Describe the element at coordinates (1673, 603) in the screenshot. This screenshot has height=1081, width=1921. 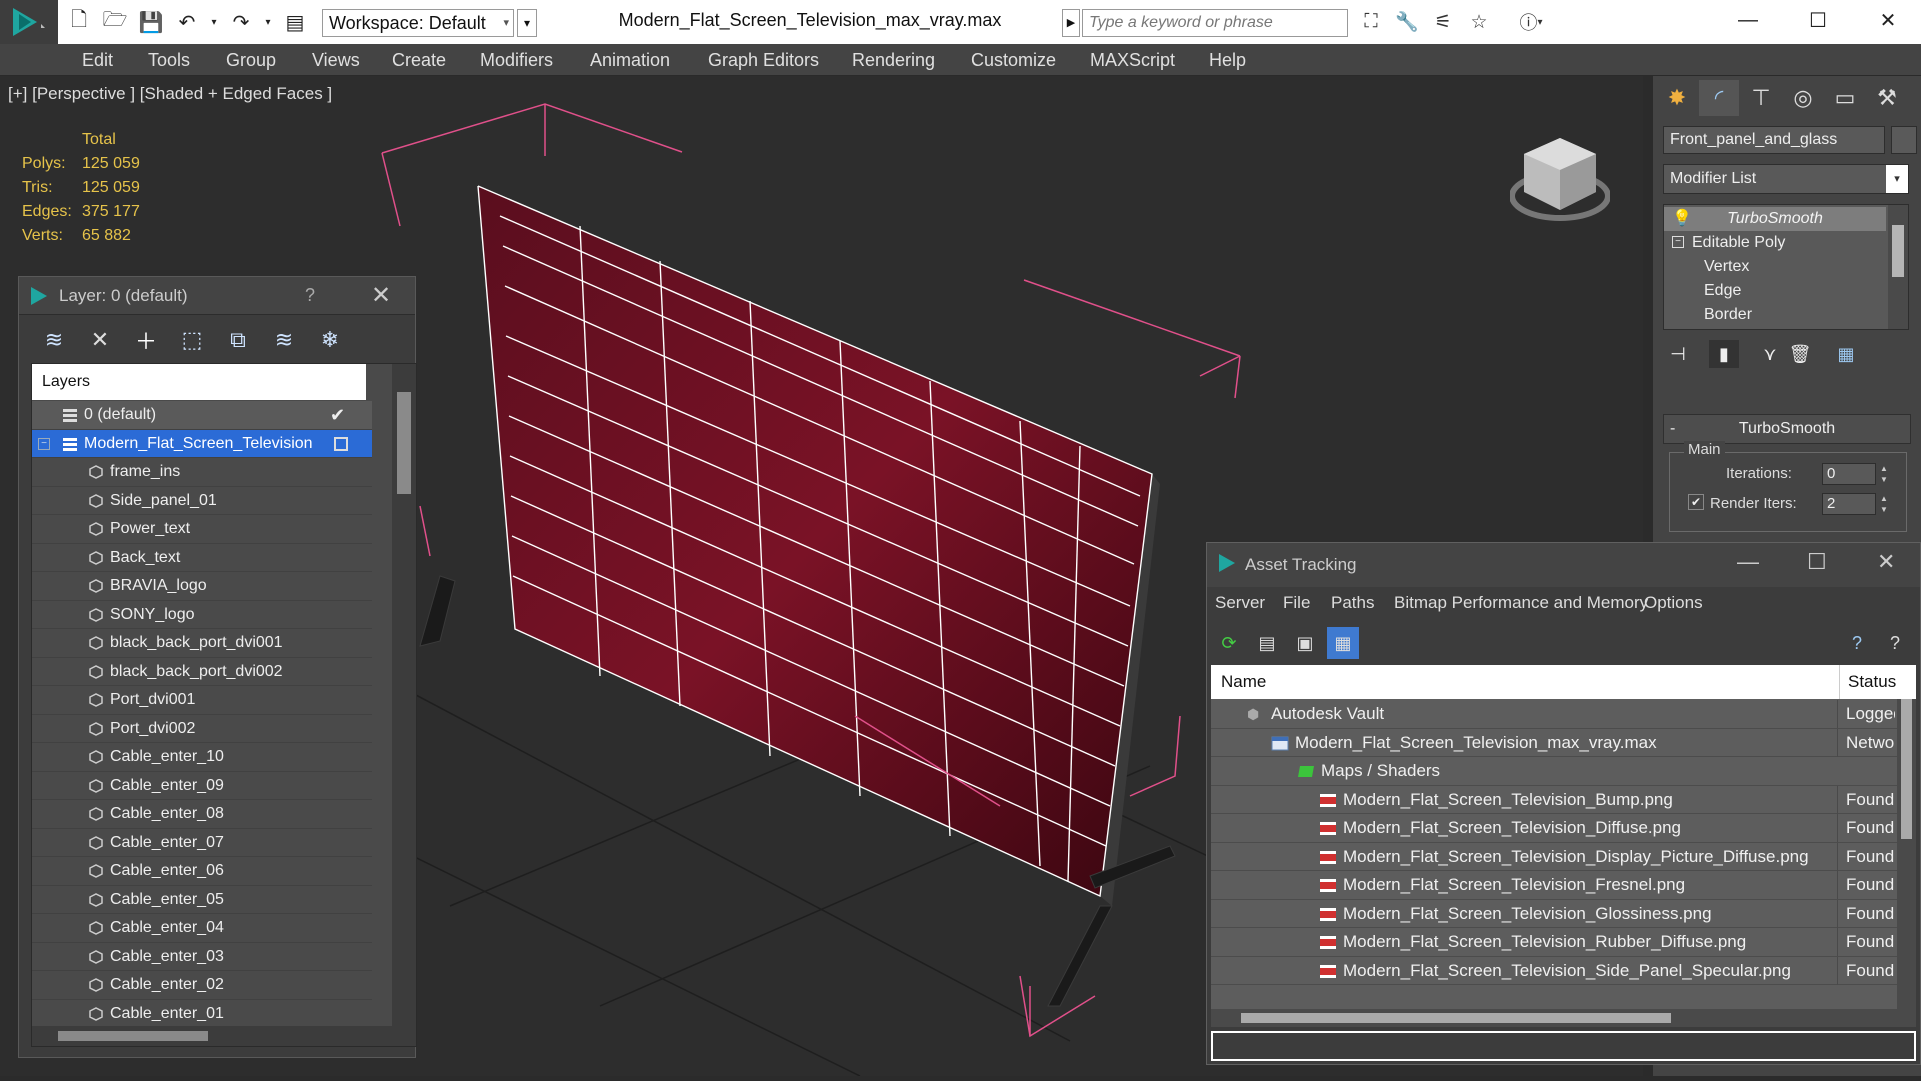
I see `asset-menu-options: Options` at that location.